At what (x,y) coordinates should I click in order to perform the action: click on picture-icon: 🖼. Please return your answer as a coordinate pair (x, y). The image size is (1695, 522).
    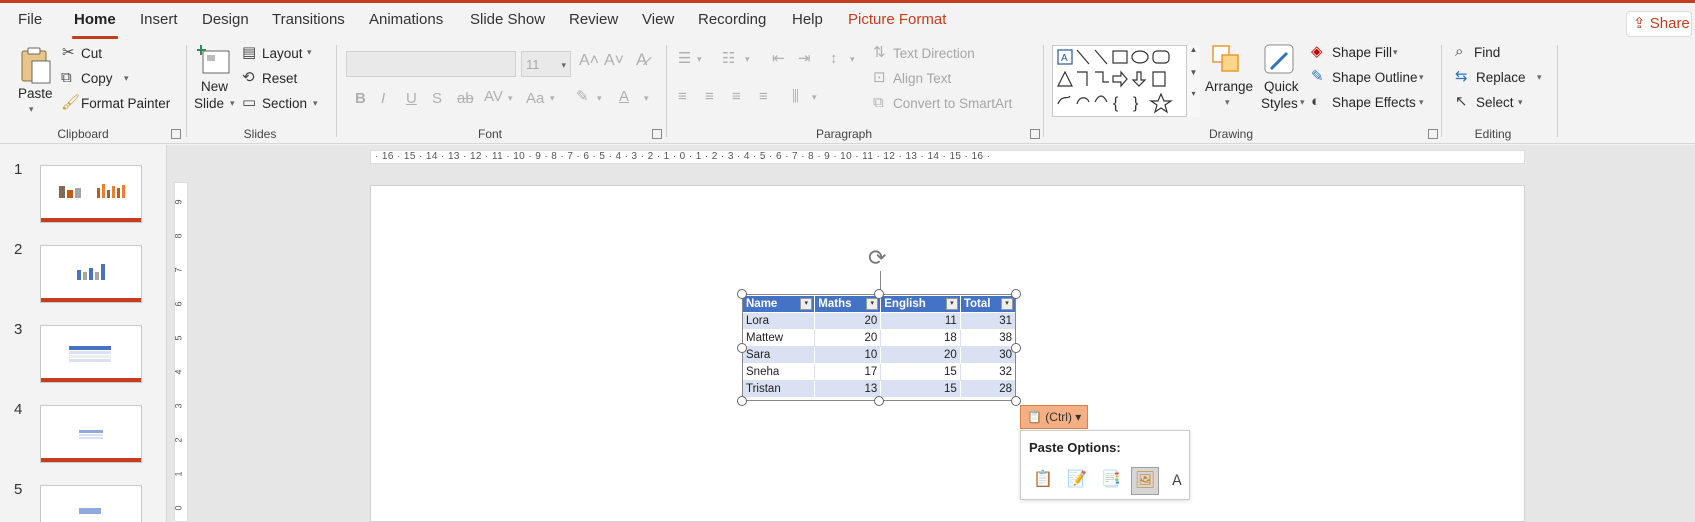
    Looking at the image, I should click on (1145, 481).